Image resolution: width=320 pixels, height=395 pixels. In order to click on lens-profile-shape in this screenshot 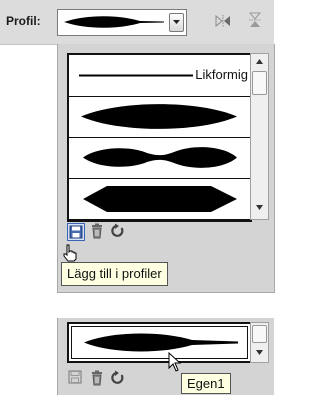, I will do `click(159, 116)`.